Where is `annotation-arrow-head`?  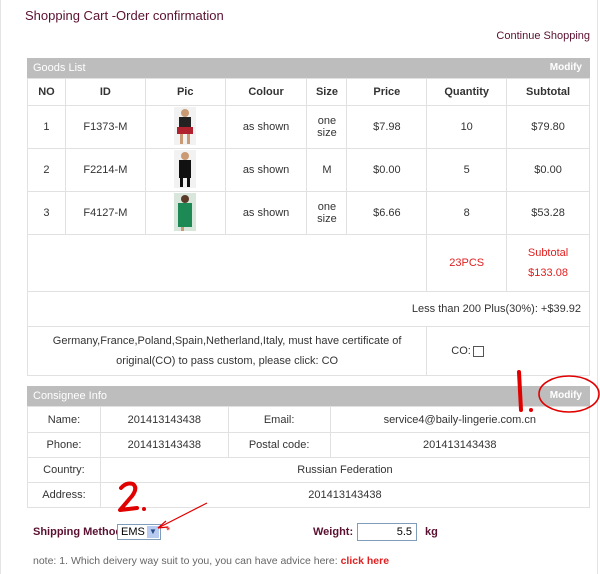 annotation-arrow-head is located at coordinates (163, 524).